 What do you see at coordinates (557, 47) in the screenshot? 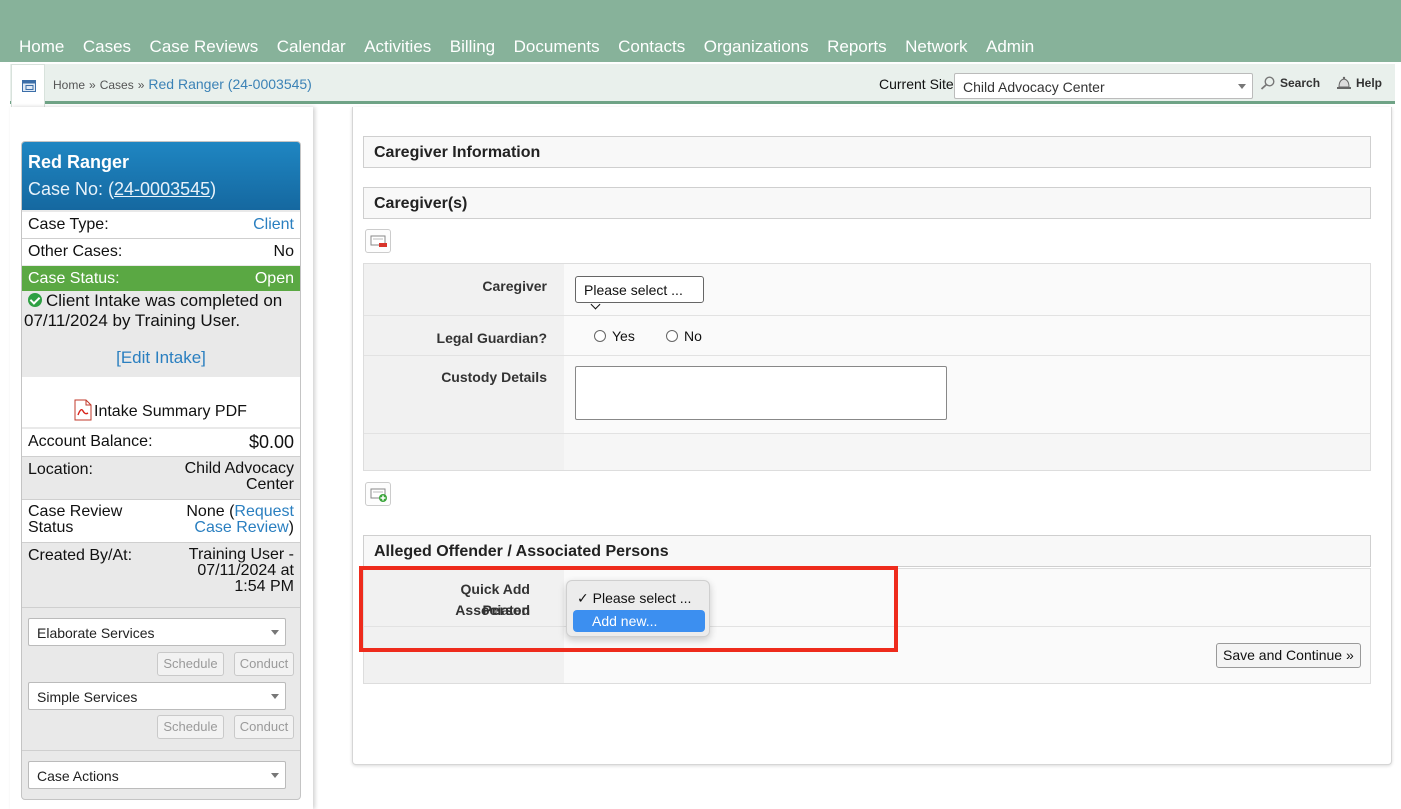
I see `nav-documents: Documents` at bounding box center [557, 47].